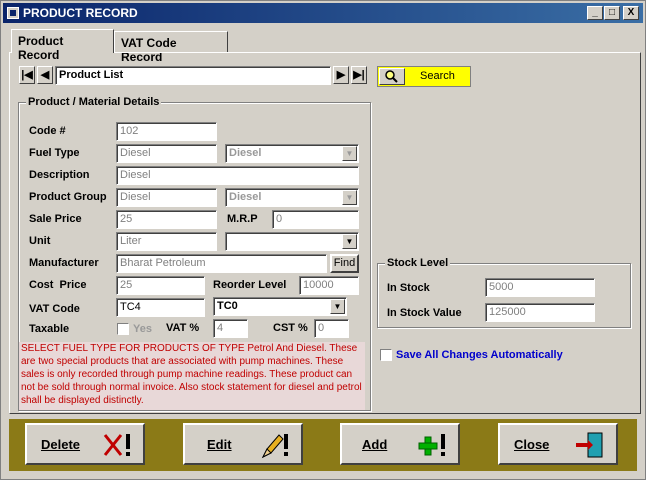 Image resolution: width=646 pixels, height=480 pixels. What do you see at coordinates (94, 102) in the screenshot?
I see `product-details-title: Product / Material Details` at bounding box center [94, 102].